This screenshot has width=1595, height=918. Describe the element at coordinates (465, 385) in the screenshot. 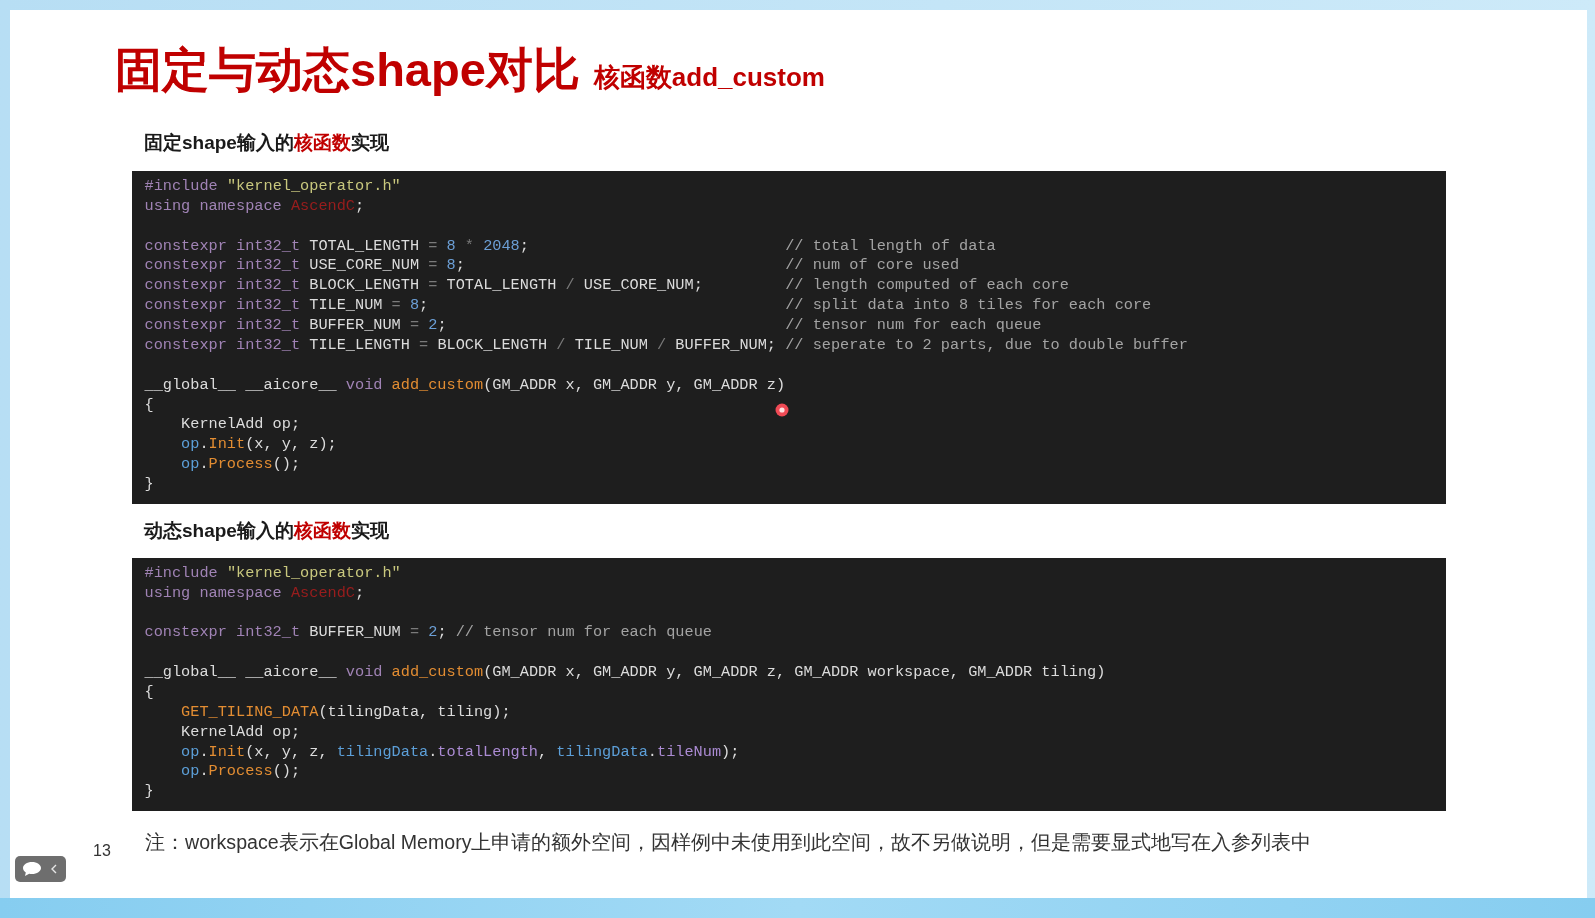

I see `code-line: __global__ __aicore__ void add_custom(GM_ADDR x, GM_ADDR y, GM_ADDR z)` at that location.